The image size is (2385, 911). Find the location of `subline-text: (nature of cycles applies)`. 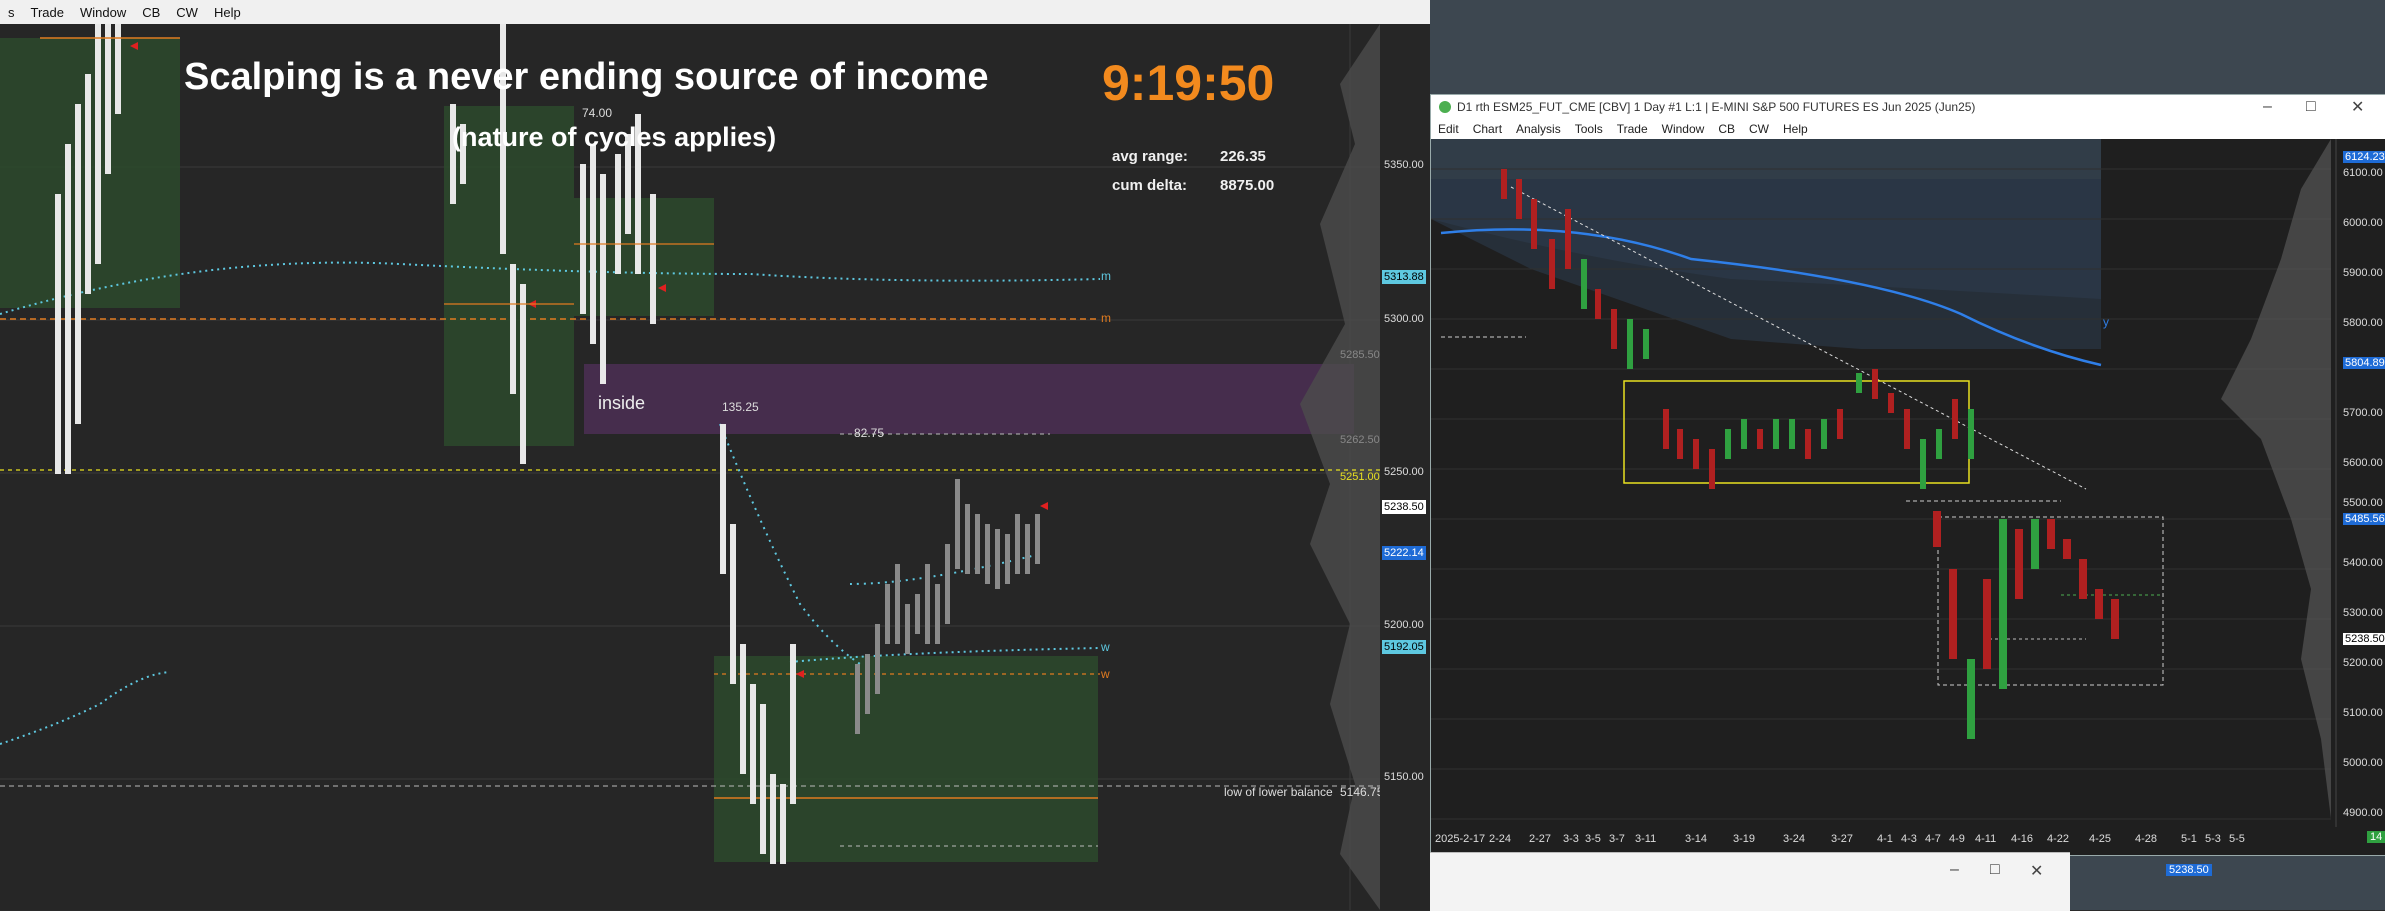

subline-text: (nature of cycles applies) is located at coordinates (614, 137).